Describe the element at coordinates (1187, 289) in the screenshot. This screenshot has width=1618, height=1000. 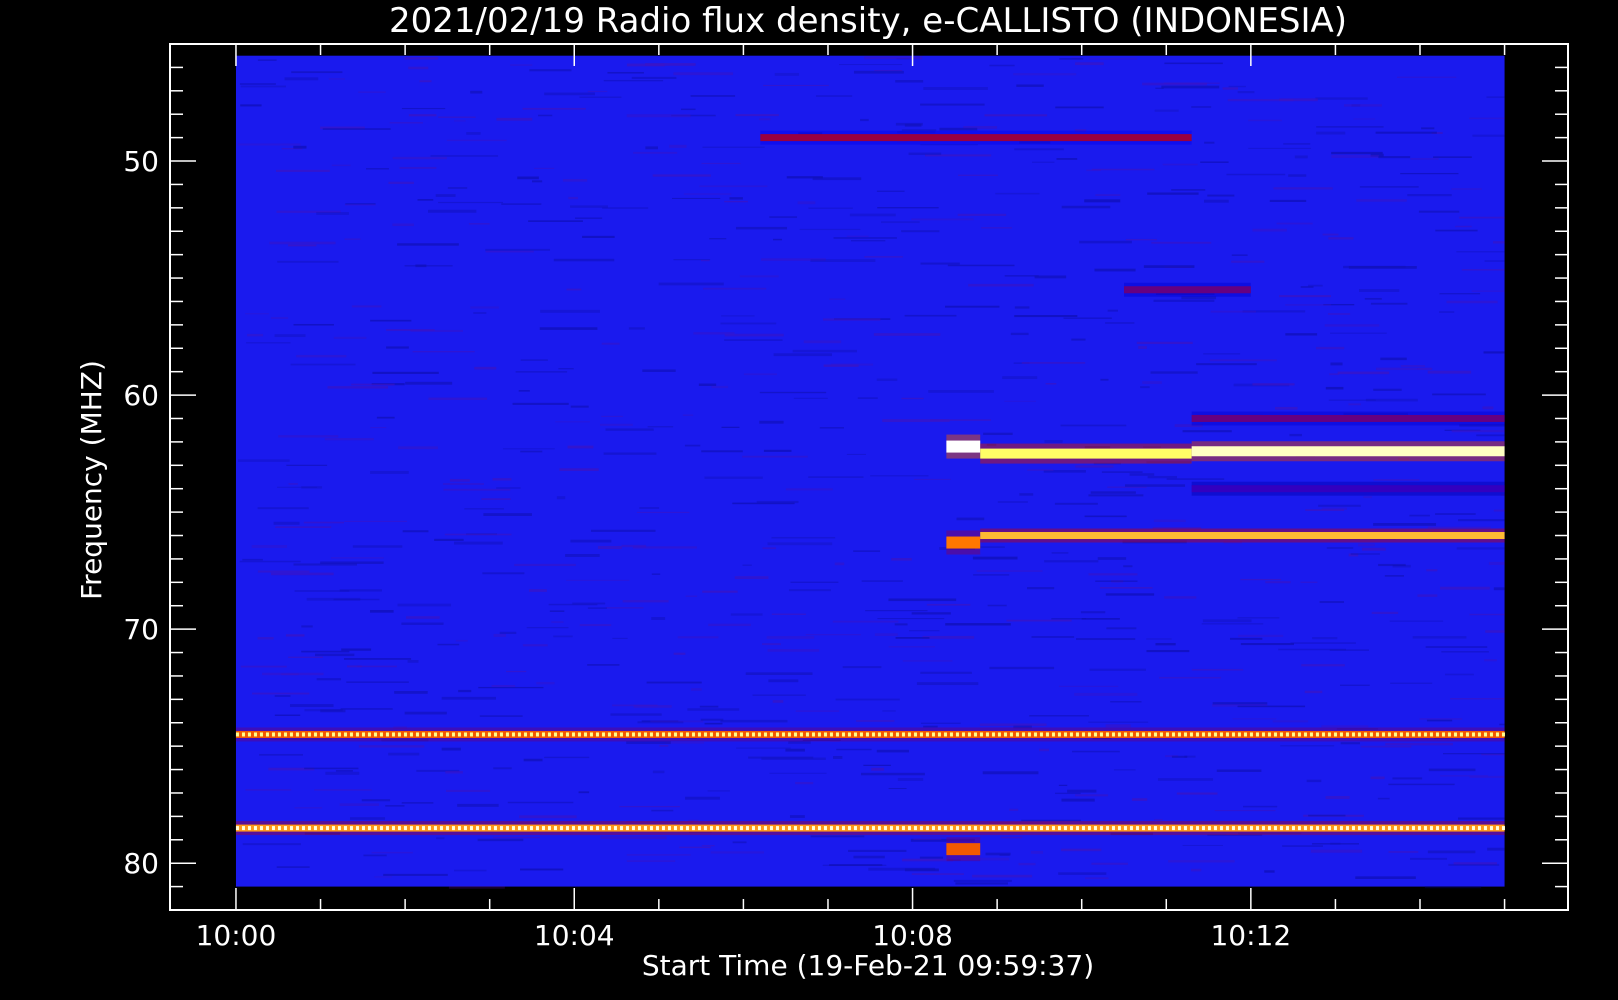
I see `heatmap-feature-band` at that location.